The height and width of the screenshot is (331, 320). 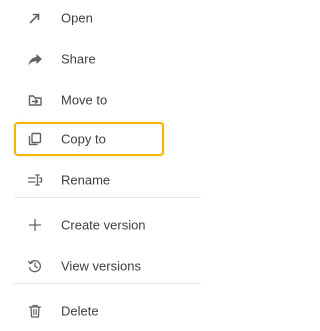 What do you see at coordinates (77, 18) in the screenshot?
I see `menu-item-label: Open` at bounding box center [77, 18].